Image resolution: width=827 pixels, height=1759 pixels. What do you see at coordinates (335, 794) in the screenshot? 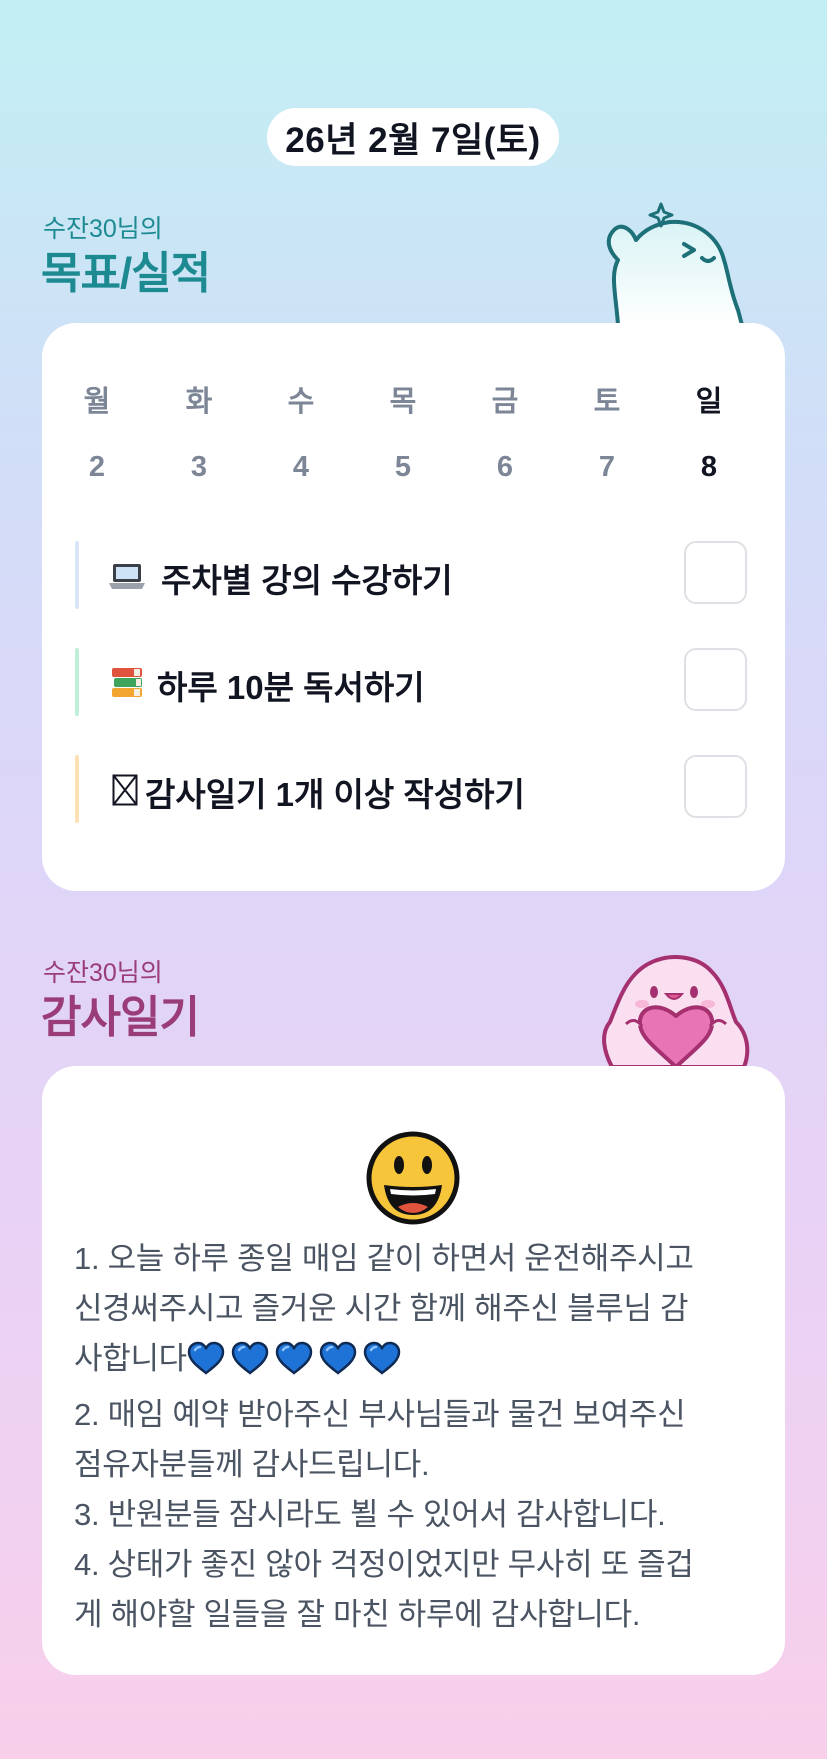
I see `goal-label: 감사일기 1개 이상 작성하기` at bounding box center [335, 794].